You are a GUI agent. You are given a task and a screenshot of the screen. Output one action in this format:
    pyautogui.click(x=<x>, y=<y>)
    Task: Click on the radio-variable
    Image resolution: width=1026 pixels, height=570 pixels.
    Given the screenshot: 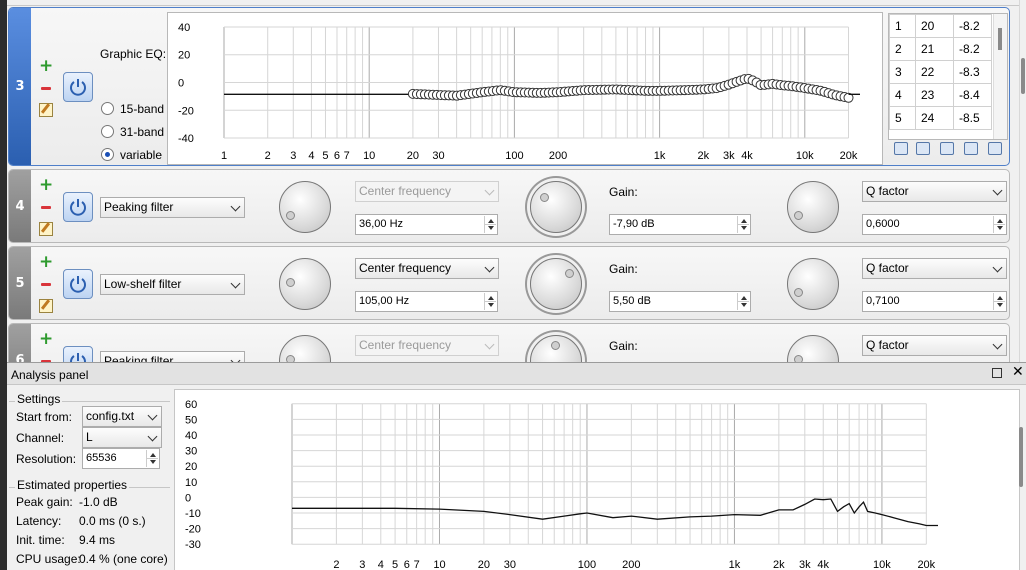 What is the action you would take?
    pyautogui.click(x=107, y=154)
    